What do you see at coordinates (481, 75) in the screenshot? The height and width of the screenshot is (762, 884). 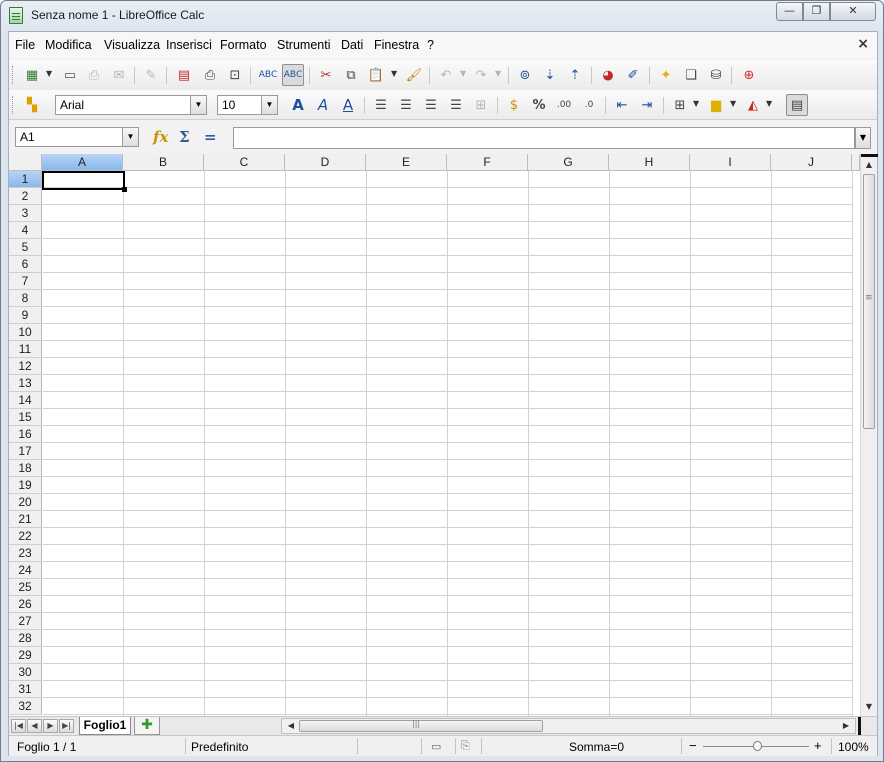 I see `redo-icon: ↷` at bounding box center [481, 75].